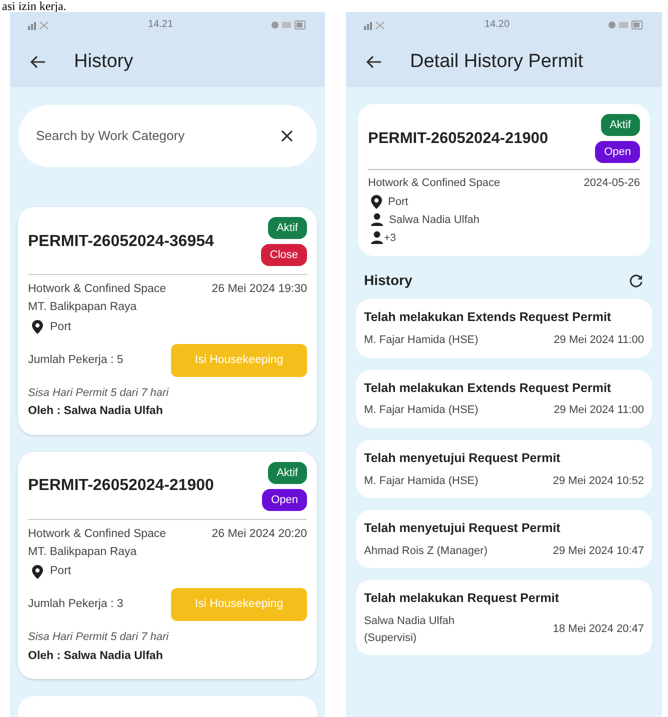  Describe the element at coordinates (167, 320) in the screenshot. I see `permit-card: PERMIT-26052024-36954 Aktif Close Hotwork & Confined Space 26 Mei 2024 19:30 MT. Balikpapan Raya Port Jumlah Pekerja : 5 Isi Housekeeping Sisa Hari Permit 5 dari 7 hari Oleh : Salwa Nadia Ulfah` at that location.